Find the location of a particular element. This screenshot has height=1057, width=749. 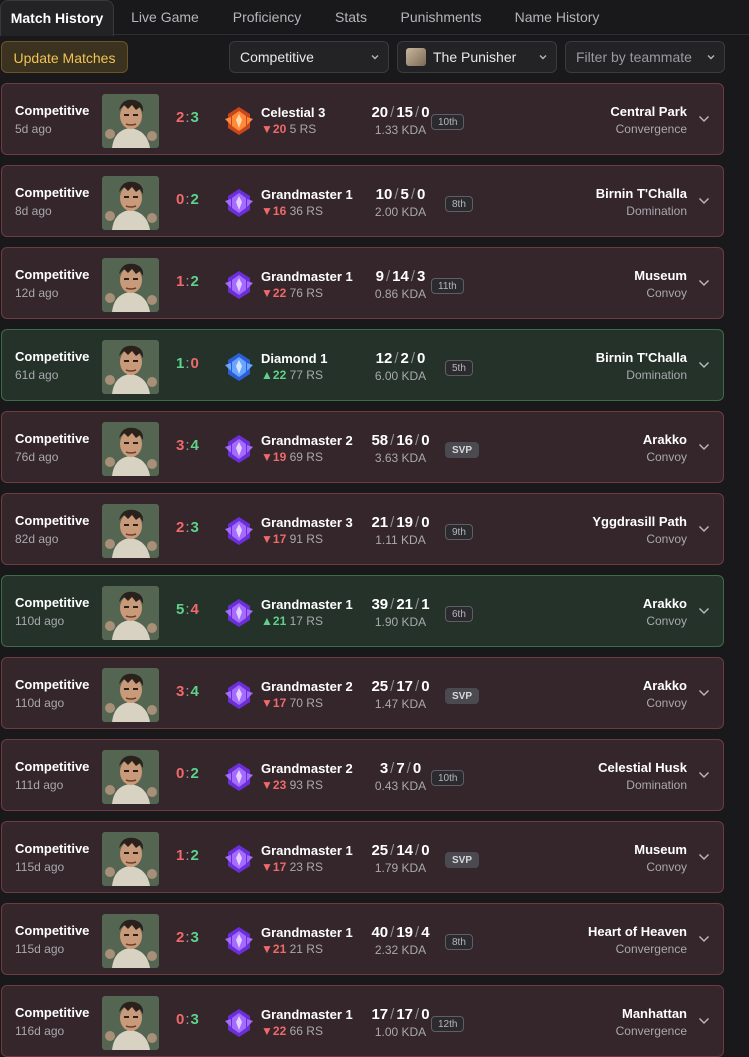

placement-badge: 6th is located at coordinates (459, 614).